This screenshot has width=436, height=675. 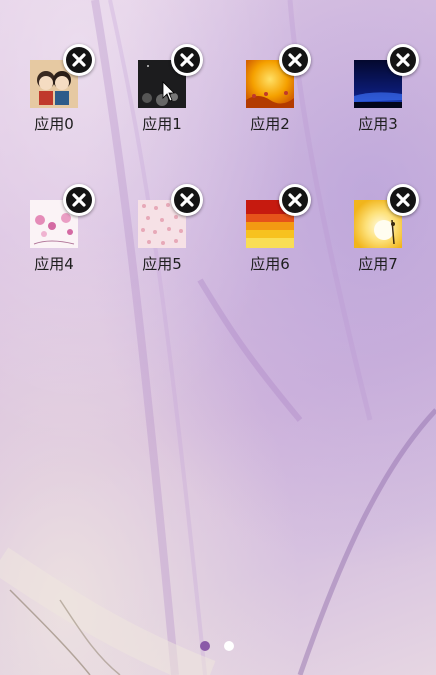 What do you see at coordinates (378, 99) in the screenshot?
I see `app-item-3: 应用3` at bounding box center [378, 99].